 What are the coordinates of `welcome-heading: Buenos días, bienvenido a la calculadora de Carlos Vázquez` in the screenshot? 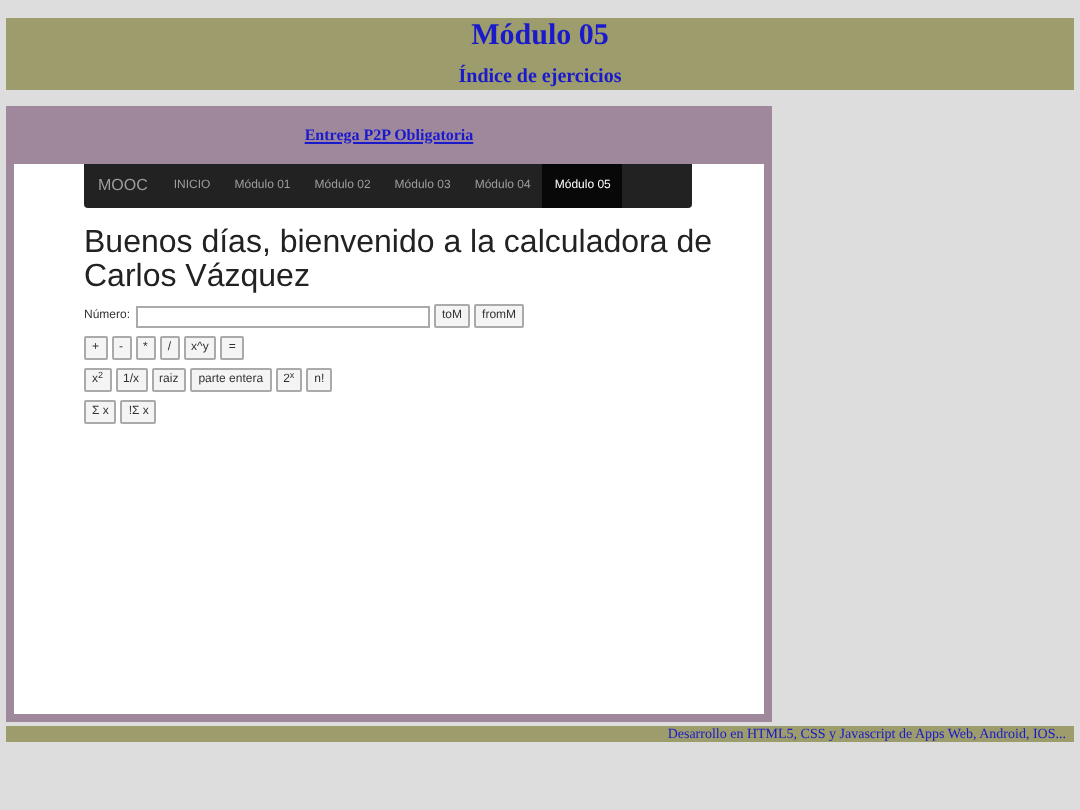 It's located at (399, 260).